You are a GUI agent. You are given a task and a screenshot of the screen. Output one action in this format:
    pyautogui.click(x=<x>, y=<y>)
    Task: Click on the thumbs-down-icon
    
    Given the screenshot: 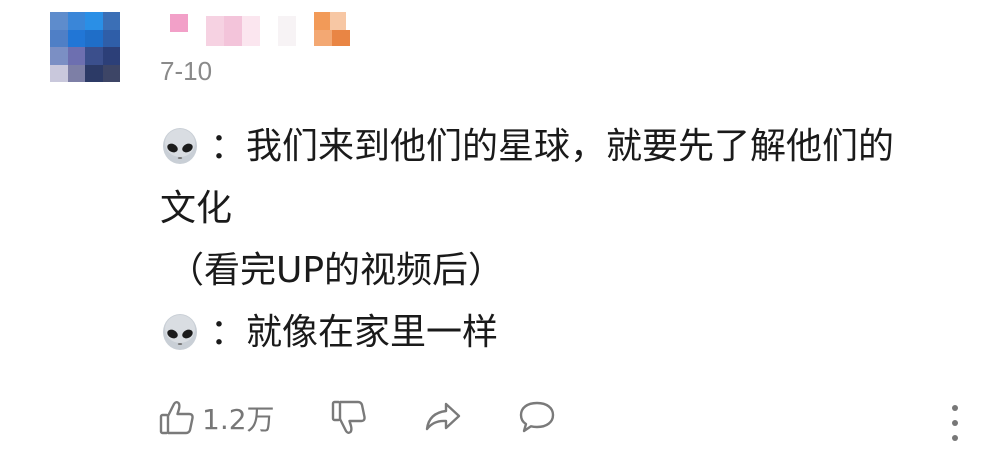 What is the action you would take?
    pyautogui.click(x=348, y=417)
    